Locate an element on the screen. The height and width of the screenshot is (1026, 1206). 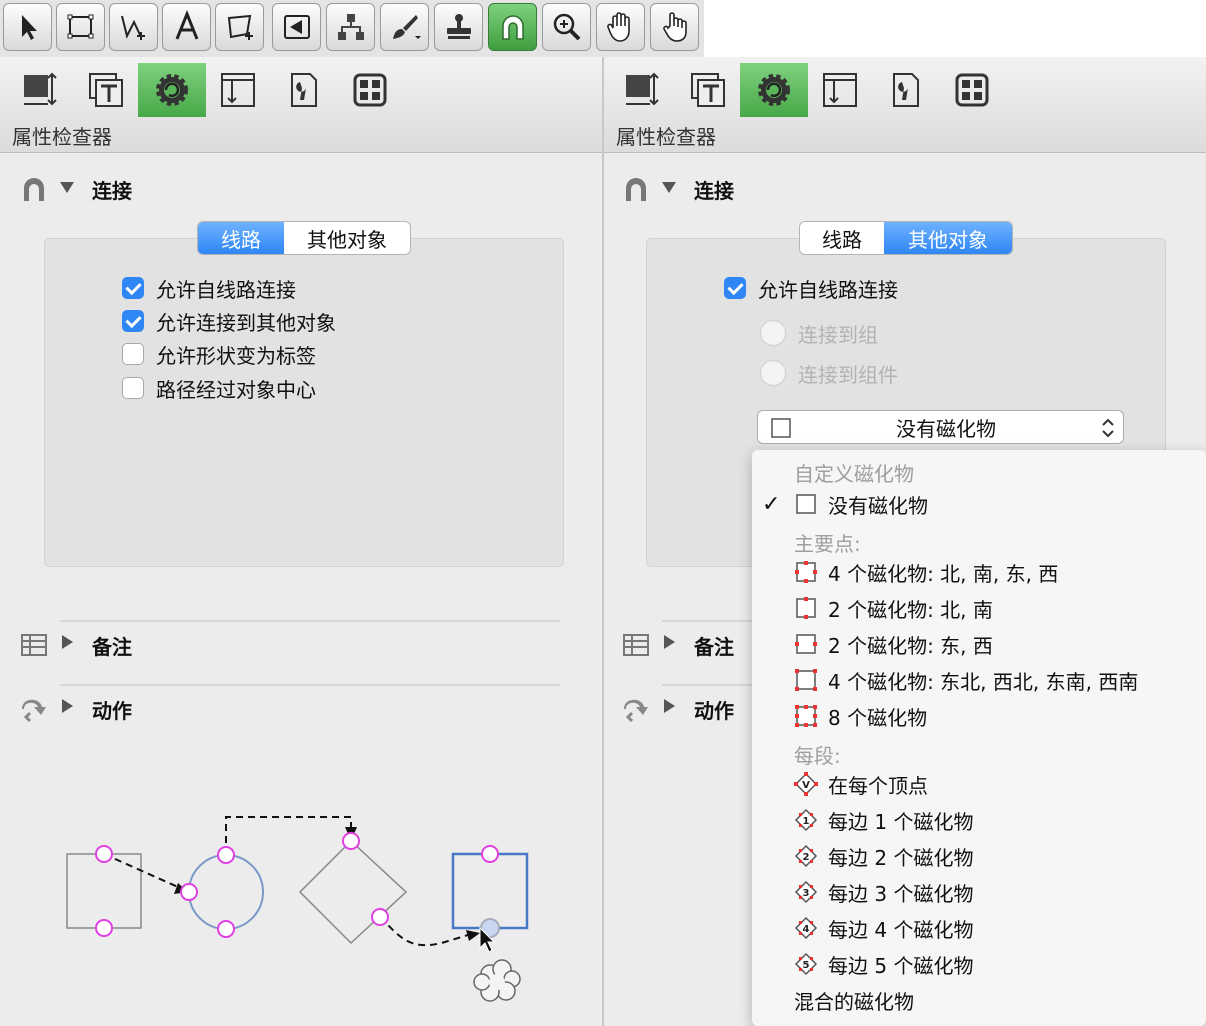
diamond-5-icon: 5 is located at coordinates (806, 964).